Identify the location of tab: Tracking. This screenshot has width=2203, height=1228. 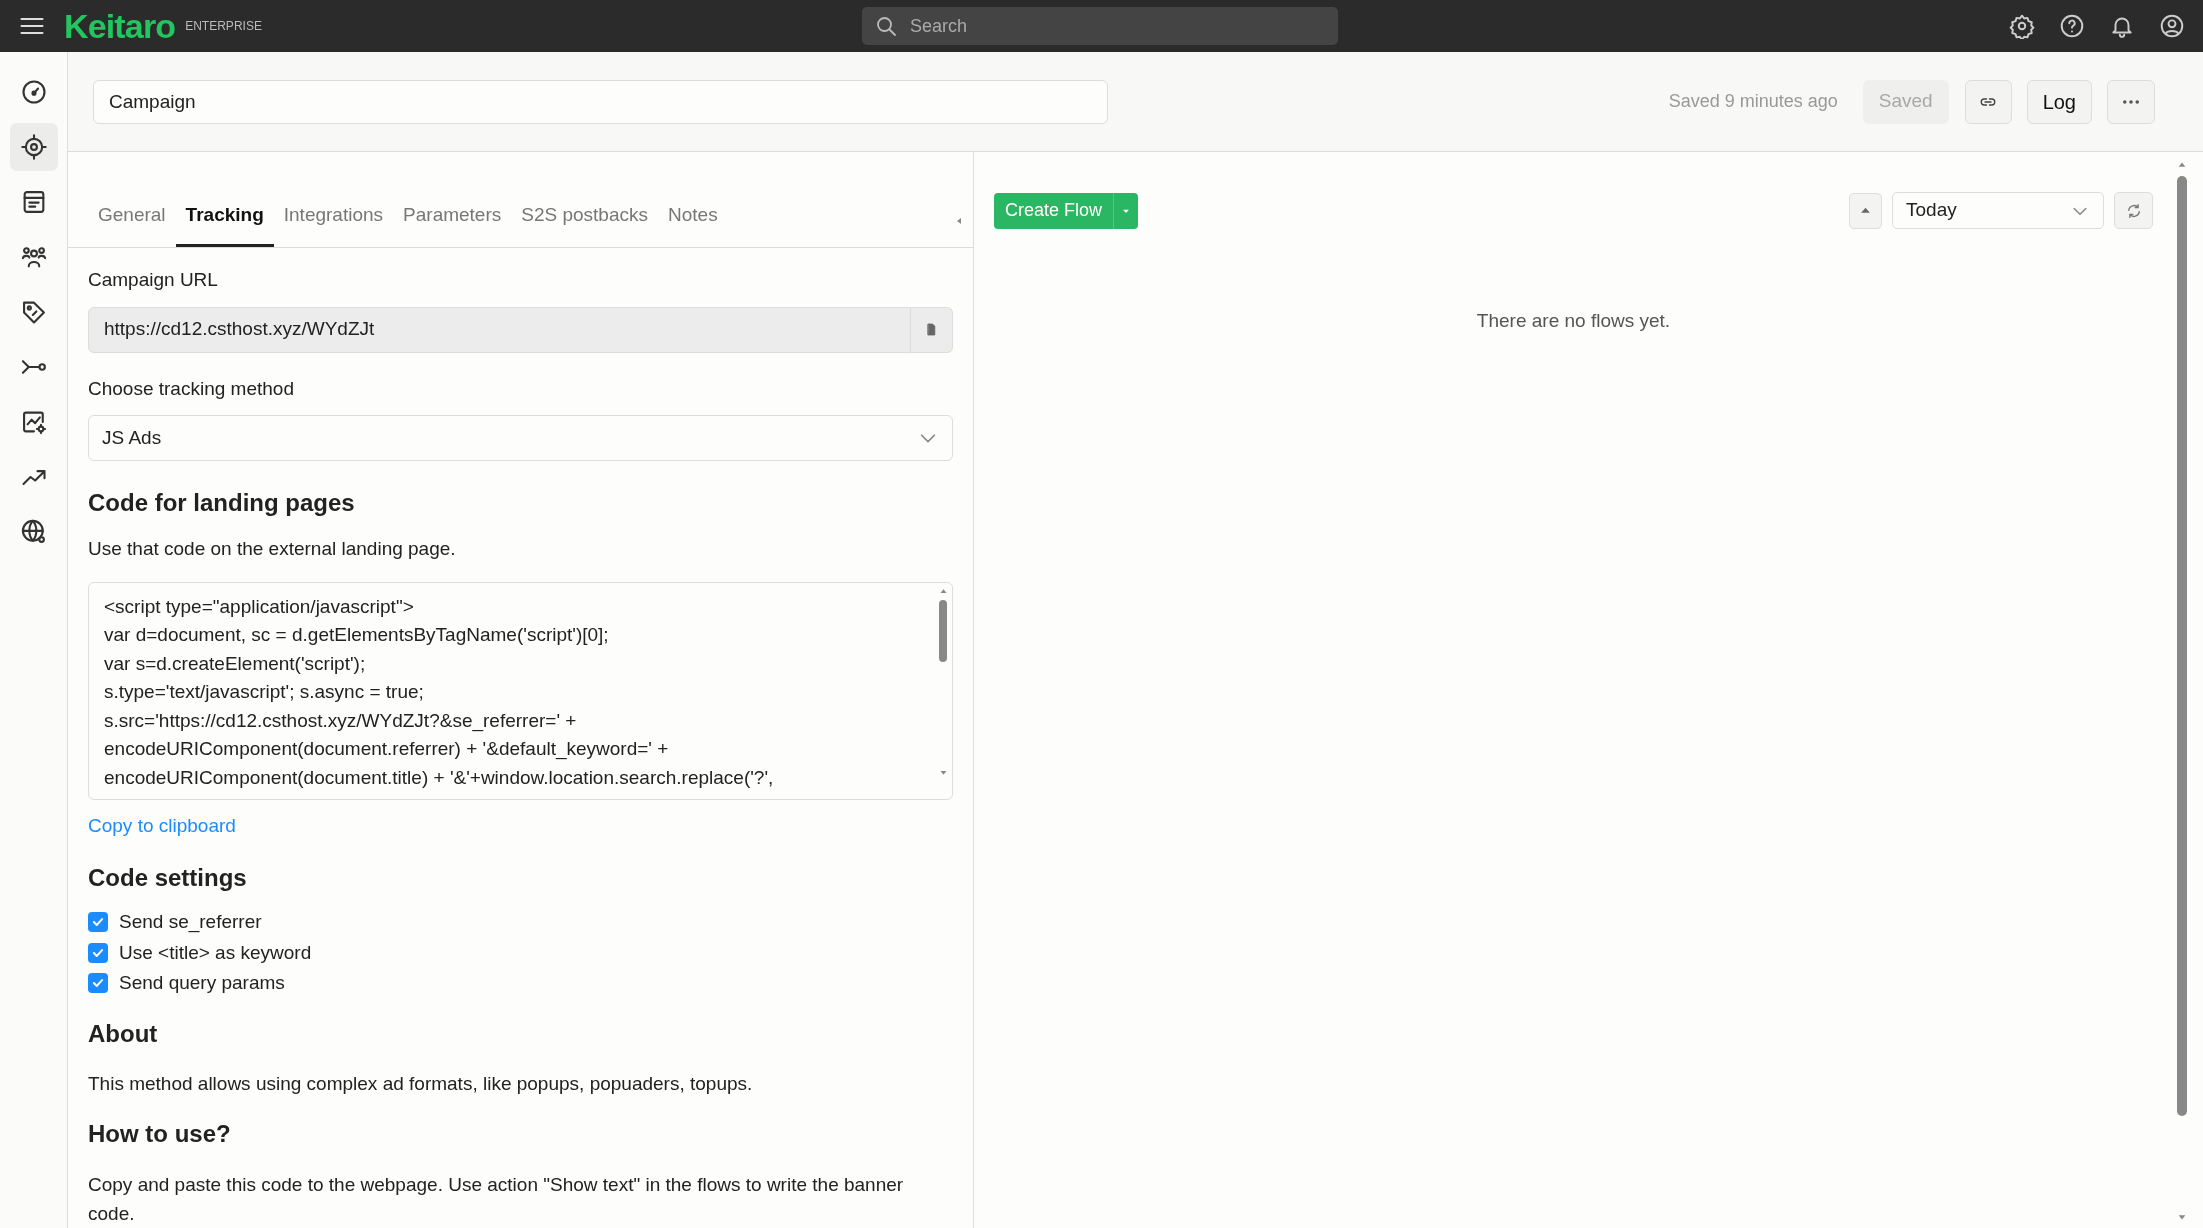
(224, 223).